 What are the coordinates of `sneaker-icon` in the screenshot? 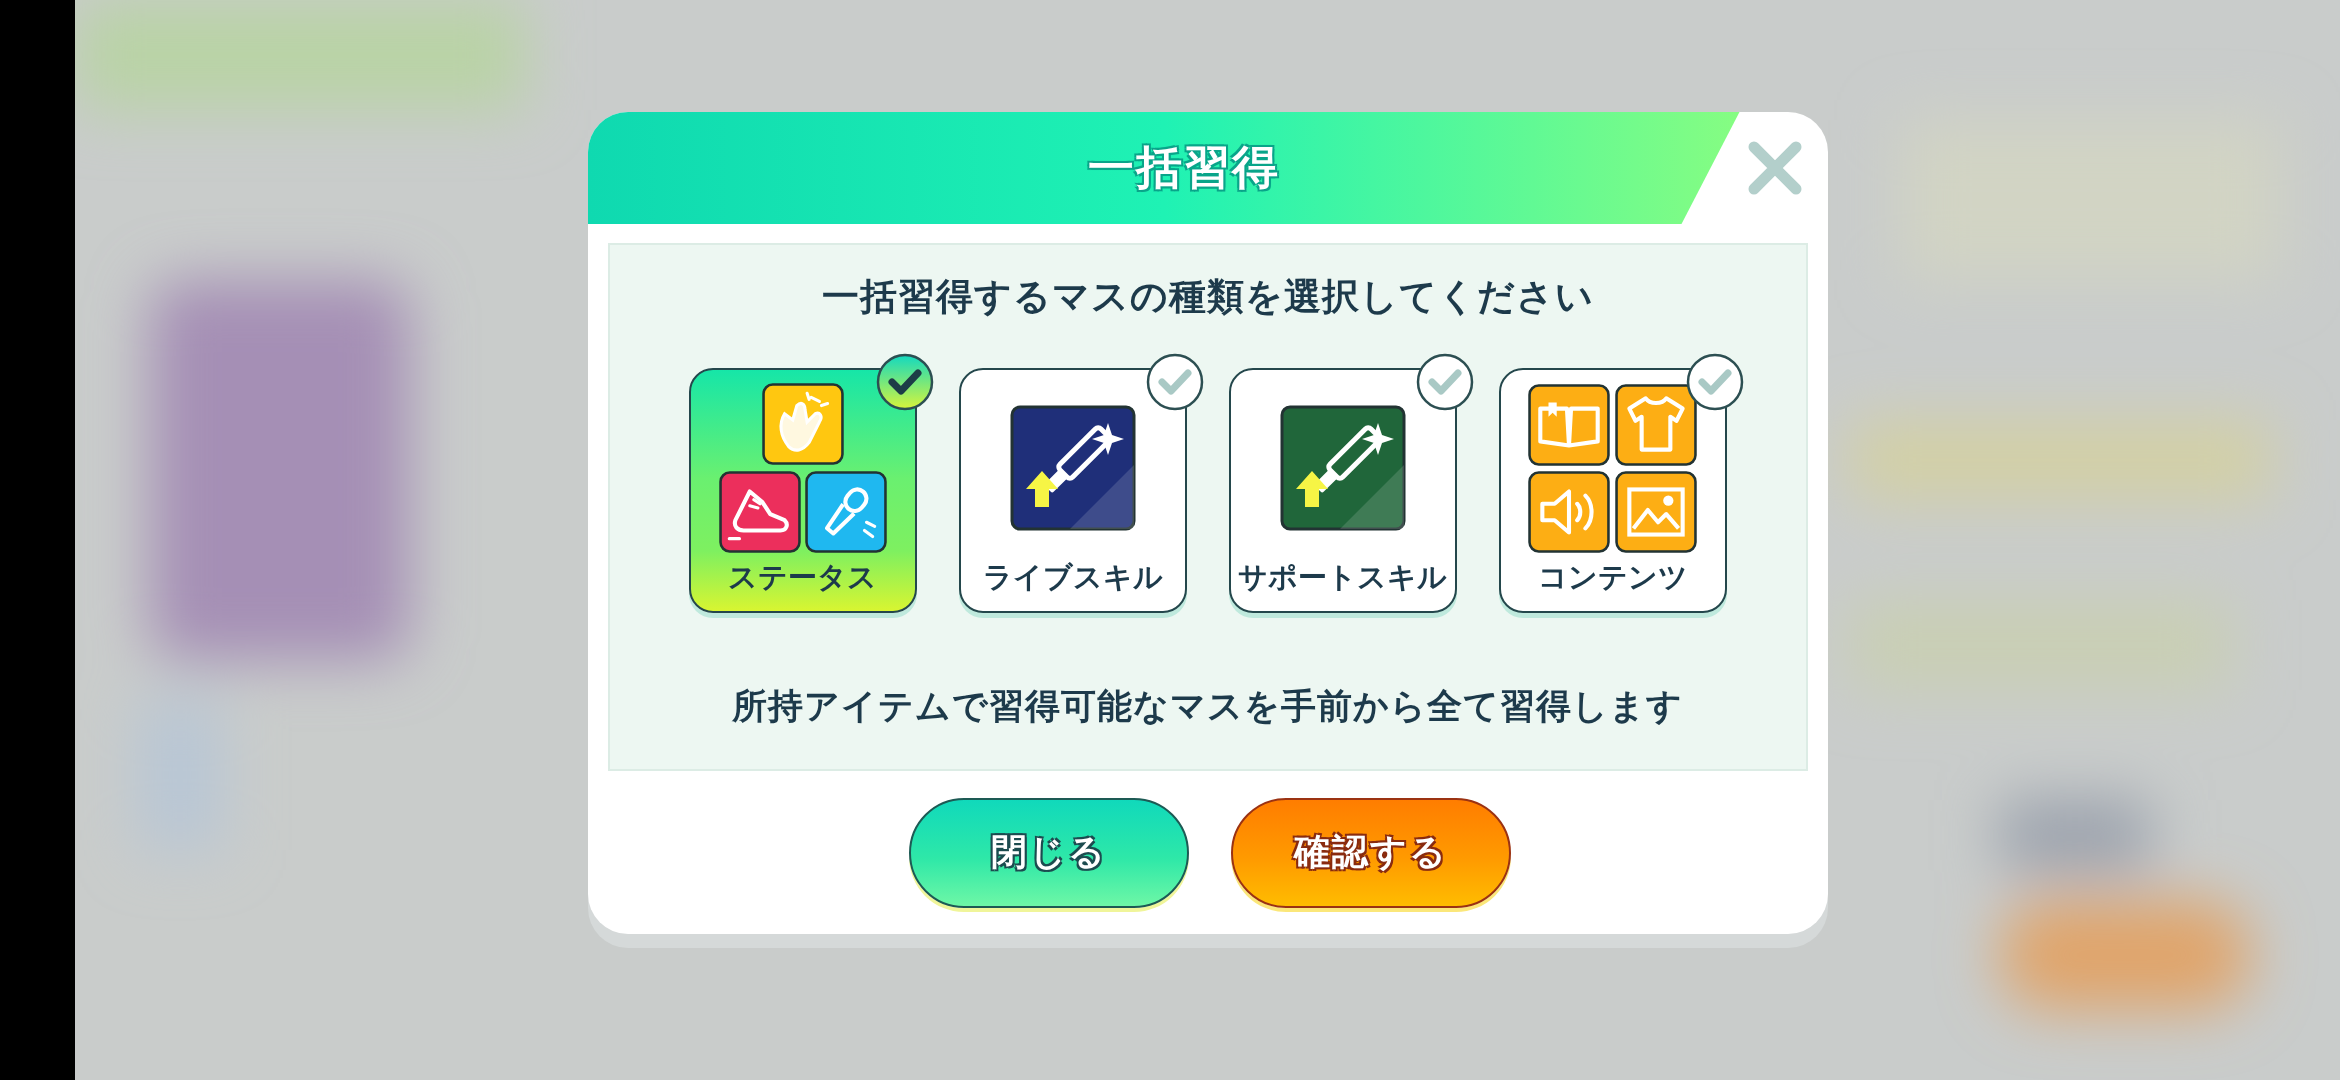 It's located at (759, 512).